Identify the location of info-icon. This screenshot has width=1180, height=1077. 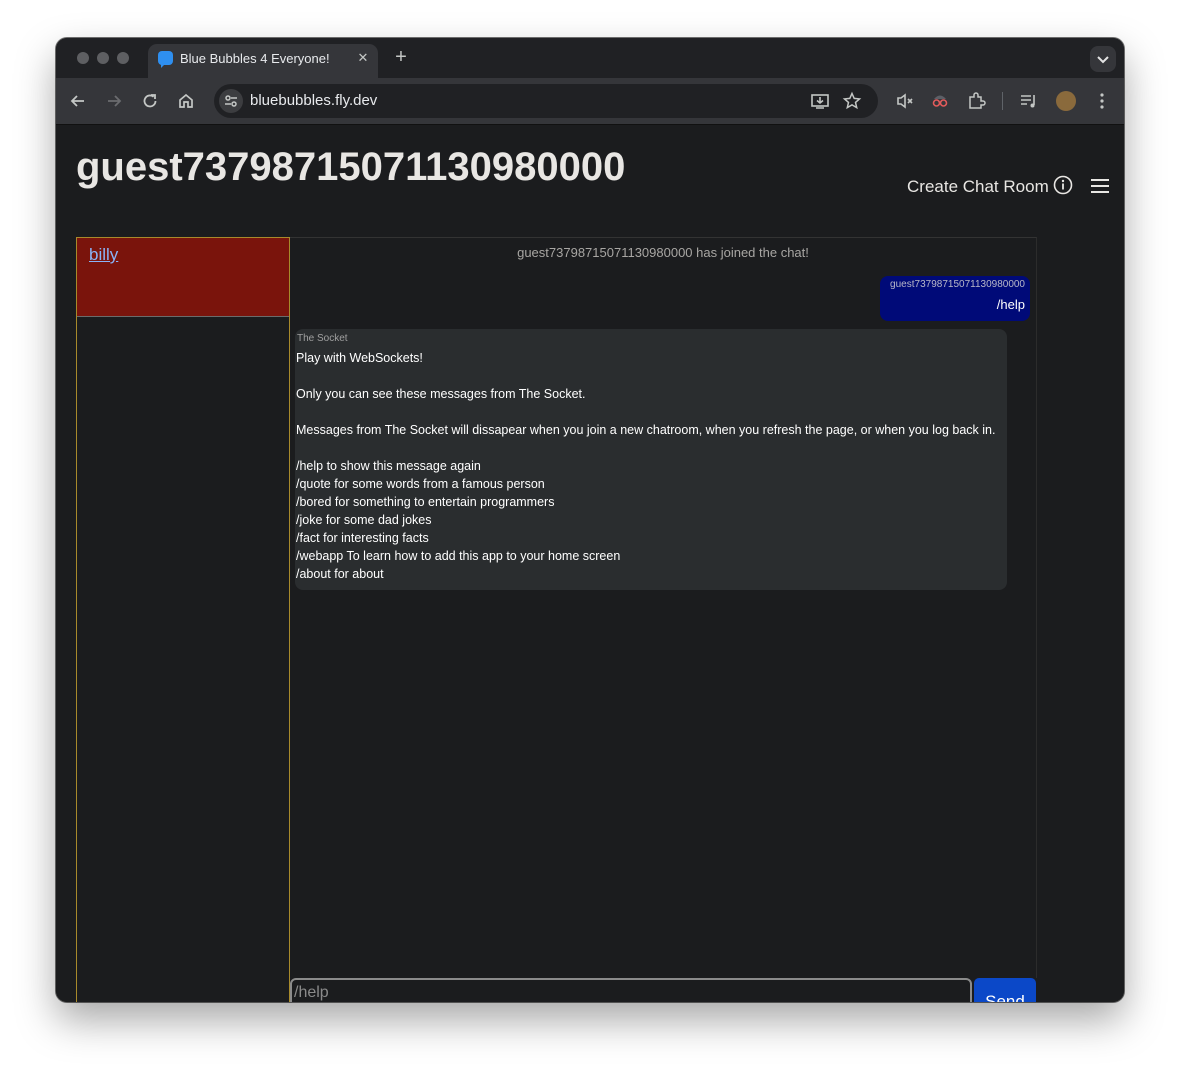
(1063, 185).